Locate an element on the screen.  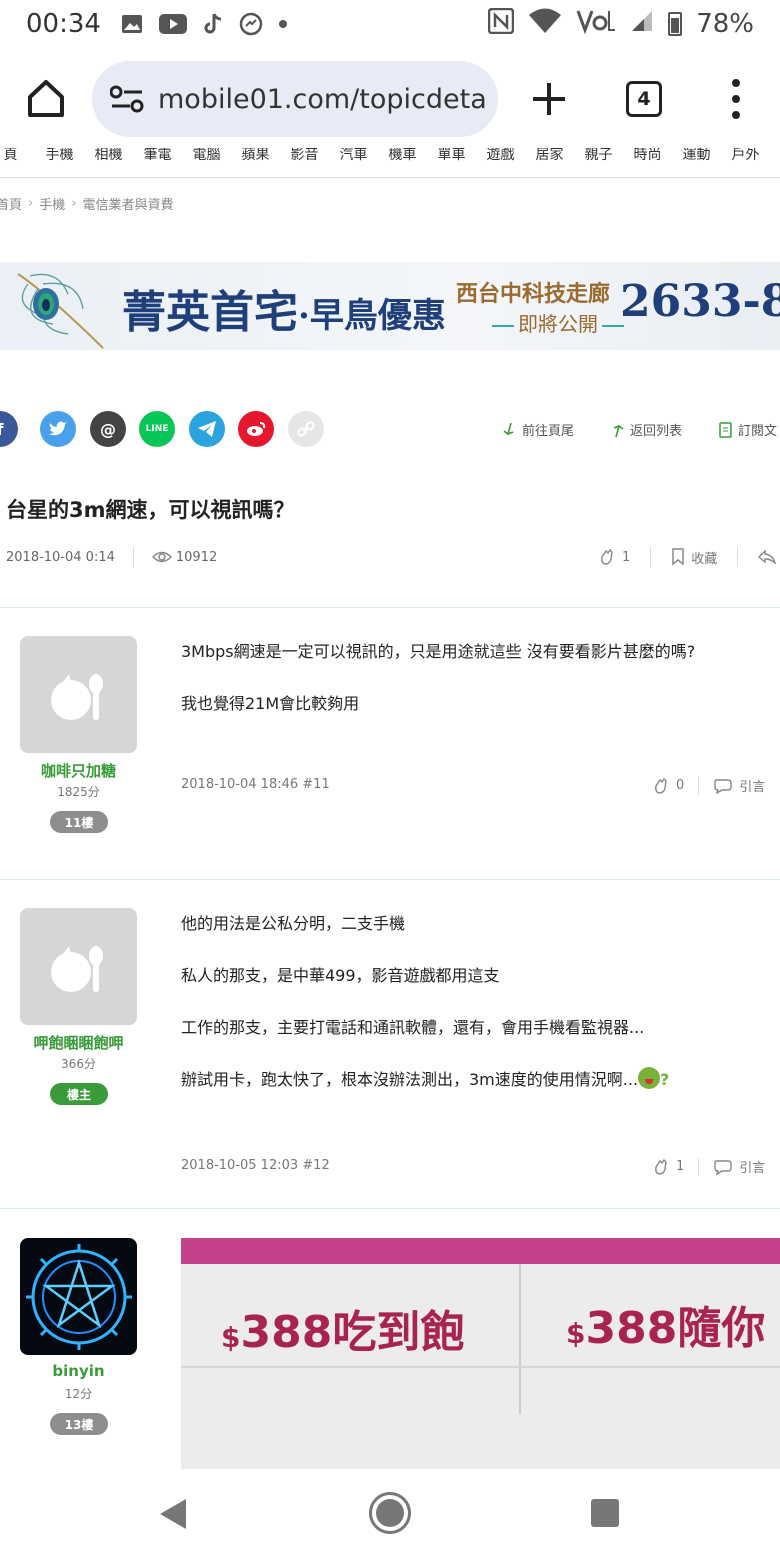
category-tab: 戶外 is located at coordinates (745, 156).